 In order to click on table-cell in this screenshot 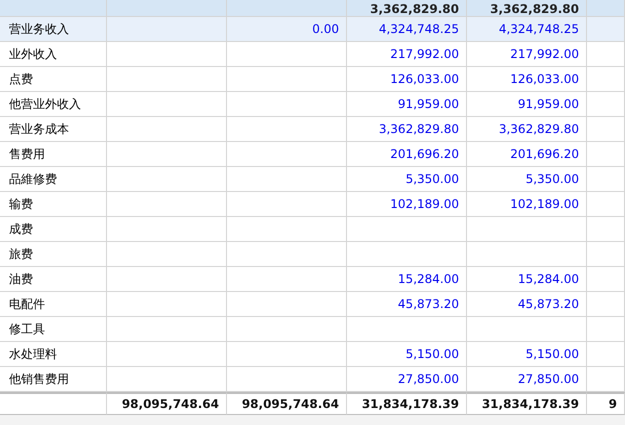, I will do `click(606, 379)`.